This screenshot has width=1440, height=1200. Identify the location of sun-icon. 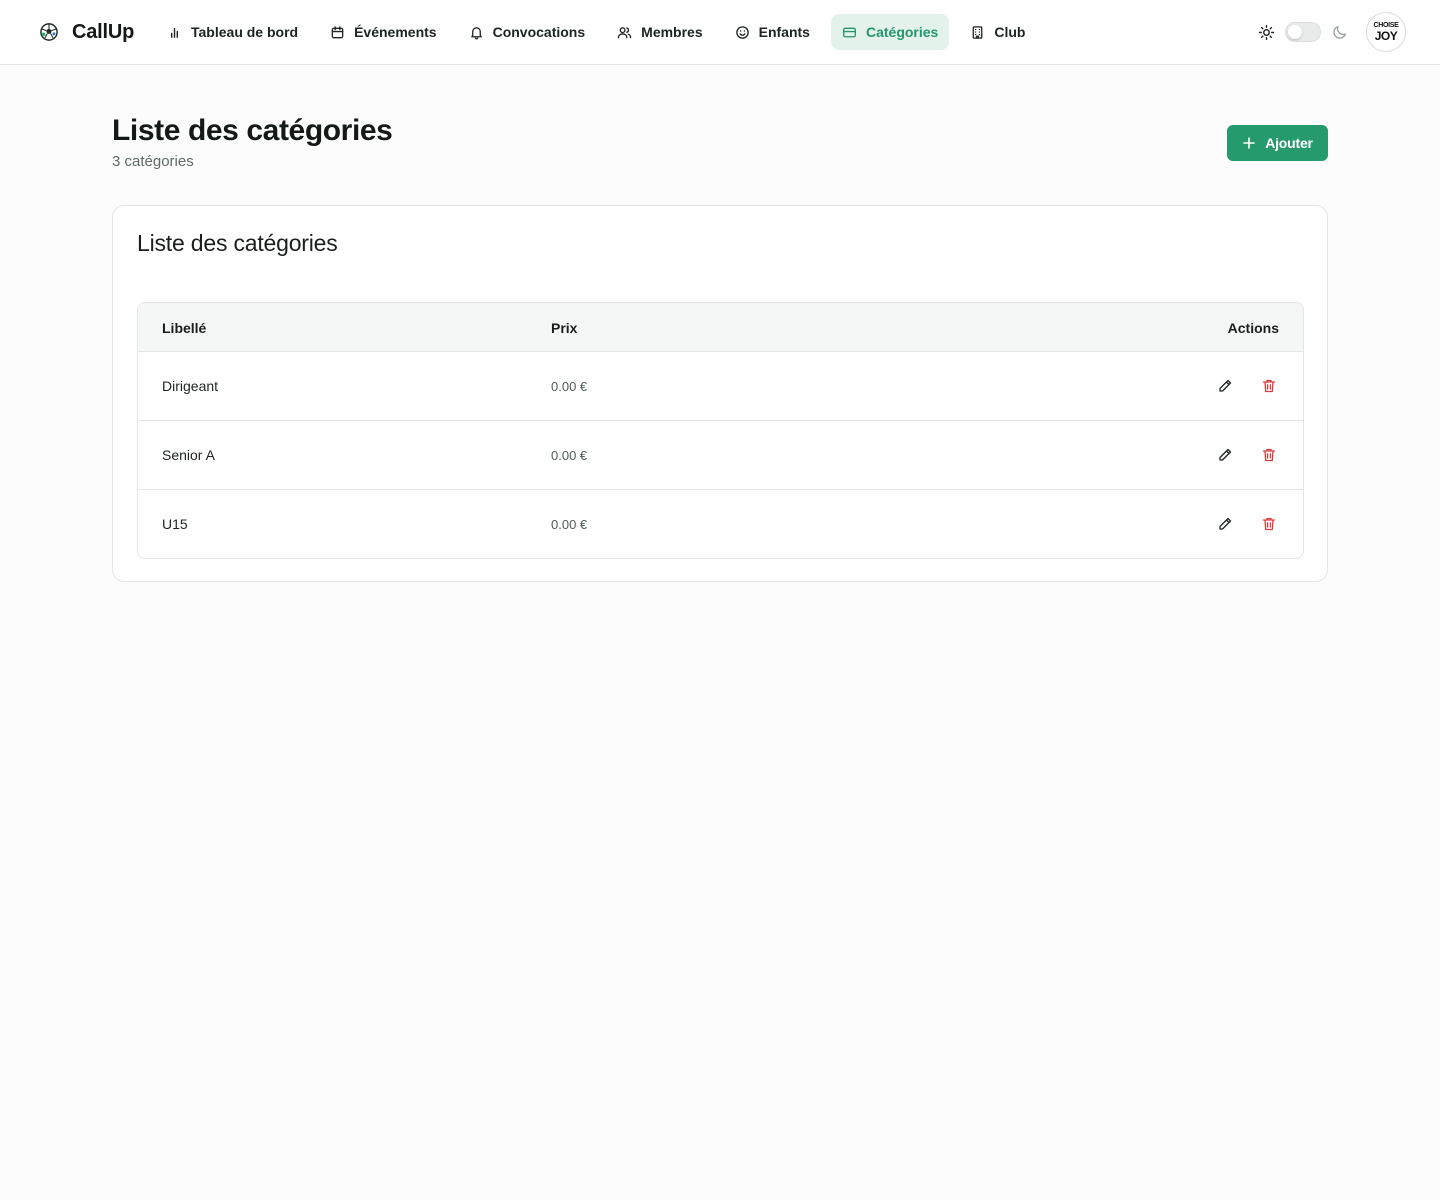
(1266, 32).